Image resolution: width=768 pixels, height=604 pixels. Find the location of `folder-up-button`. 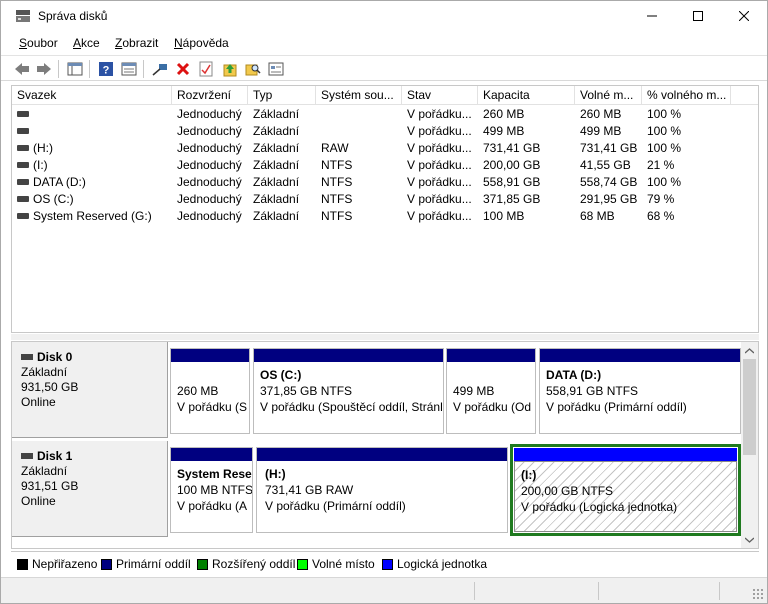

folder-up-button is located at coordinates (230, 69).